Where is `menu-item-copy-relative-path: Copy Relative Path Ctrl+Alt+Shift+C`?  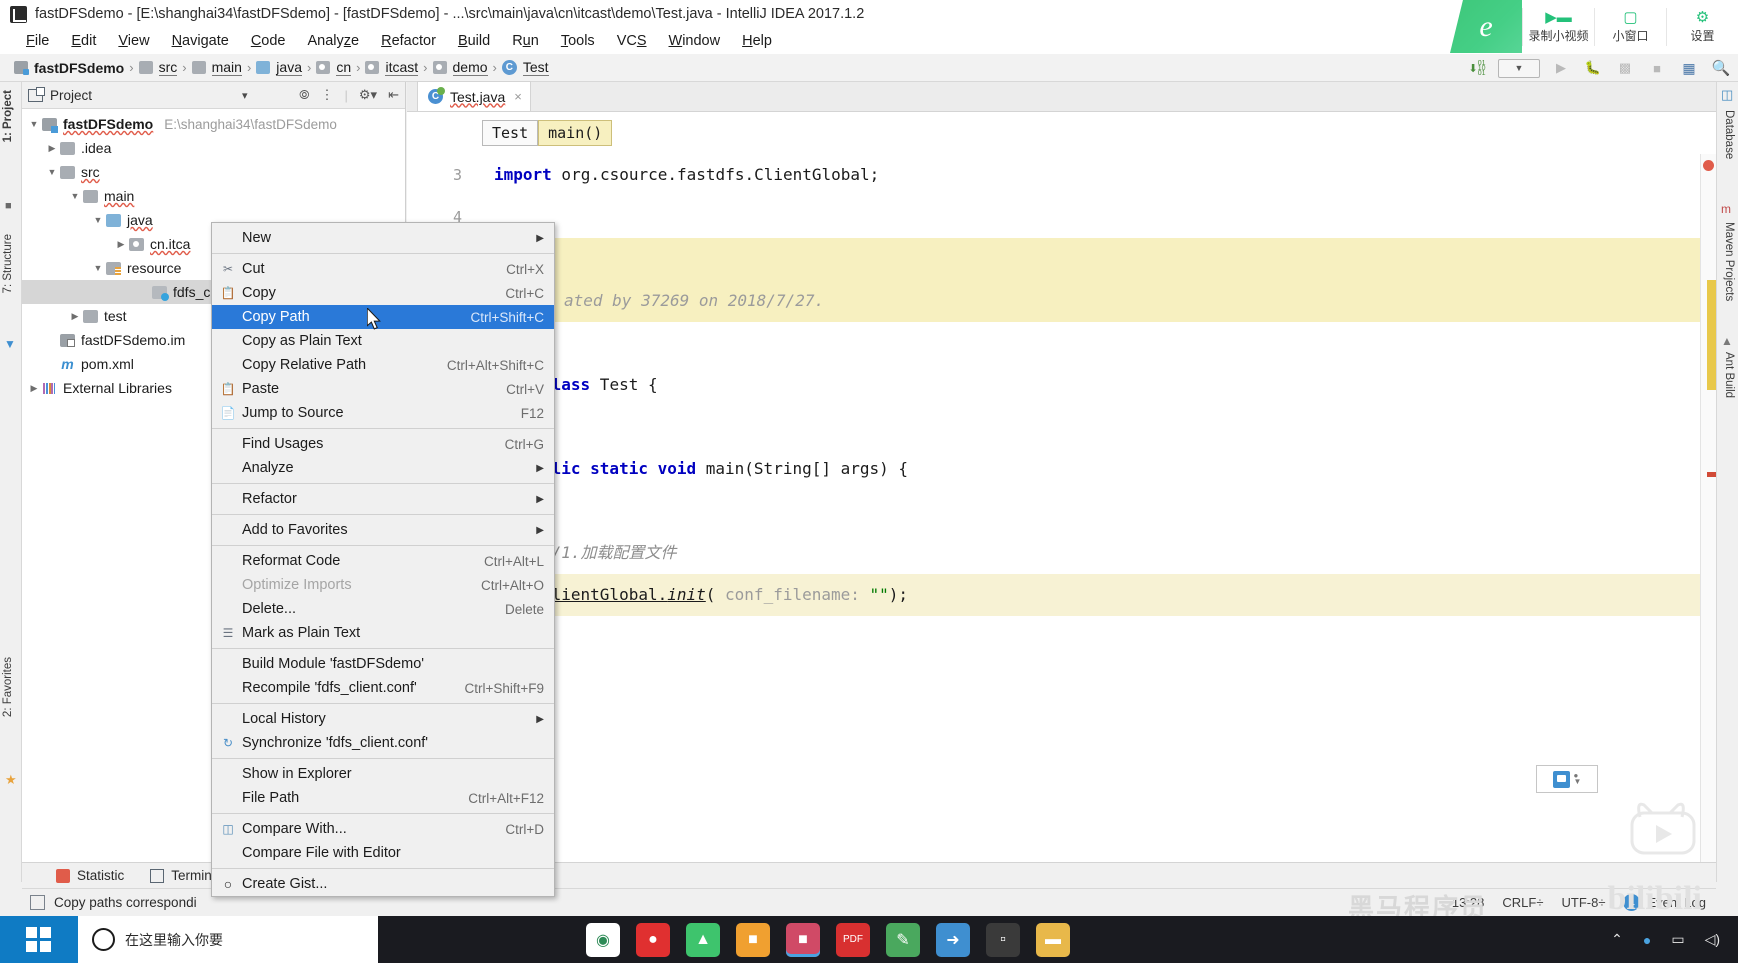 menu-item-copy-relative-path: Copy Relative Path Ctrl+Alt+Shift+C is located at coordinates (383, 365).